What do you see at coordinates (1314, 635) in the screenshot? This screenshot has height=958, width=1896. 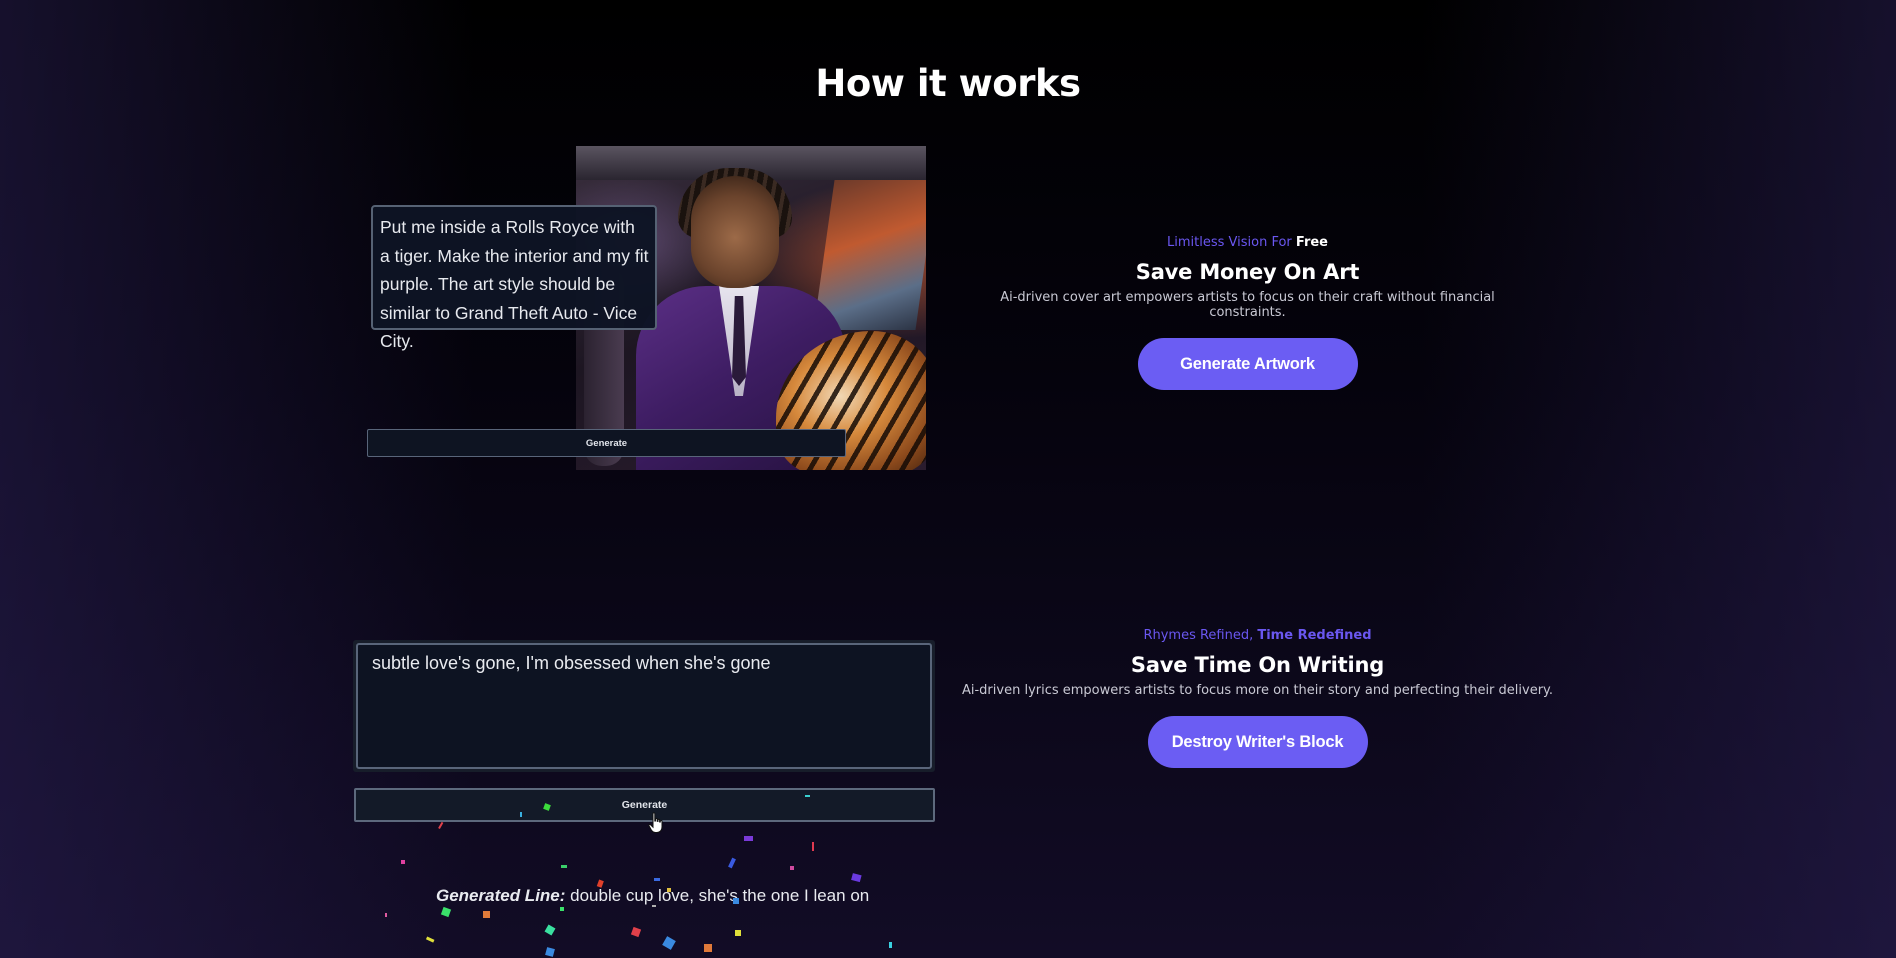 I see `kicker-highlight: Time Redefined` at bounding box center [1314, 635].